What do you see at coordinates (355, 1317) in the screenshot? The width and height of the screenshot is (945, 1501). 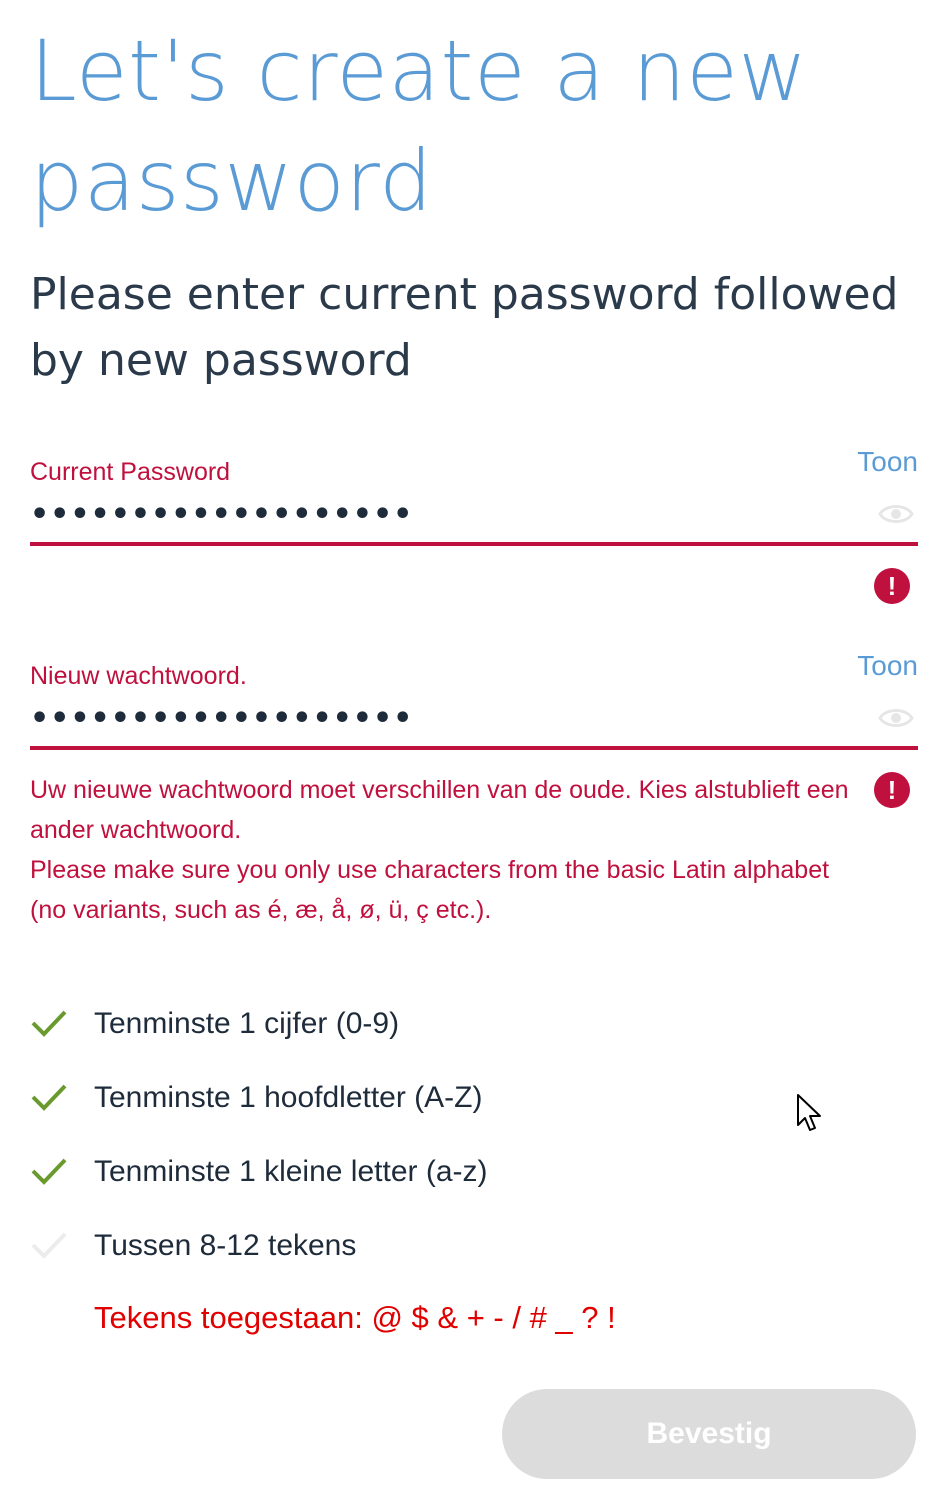 I see `allowed-characters-note: Tekens toegestaan: @ $ & + - / # _ ? !` at bounding box center [355, 1317].